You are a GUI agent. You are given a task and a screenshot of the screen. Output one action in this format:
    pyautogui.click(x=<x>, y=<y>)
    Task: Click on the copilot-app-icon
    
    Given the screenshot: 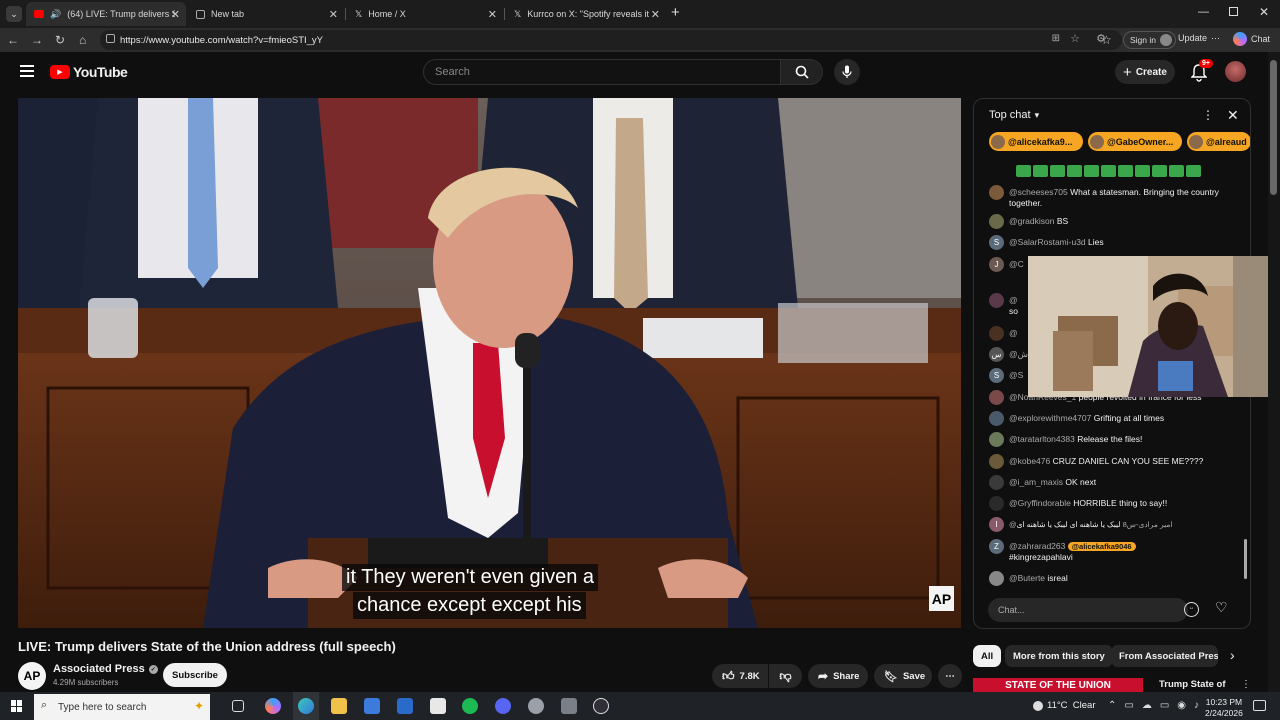 What is the action you would take?
    pyautogui.click(x=273, y=706)
    